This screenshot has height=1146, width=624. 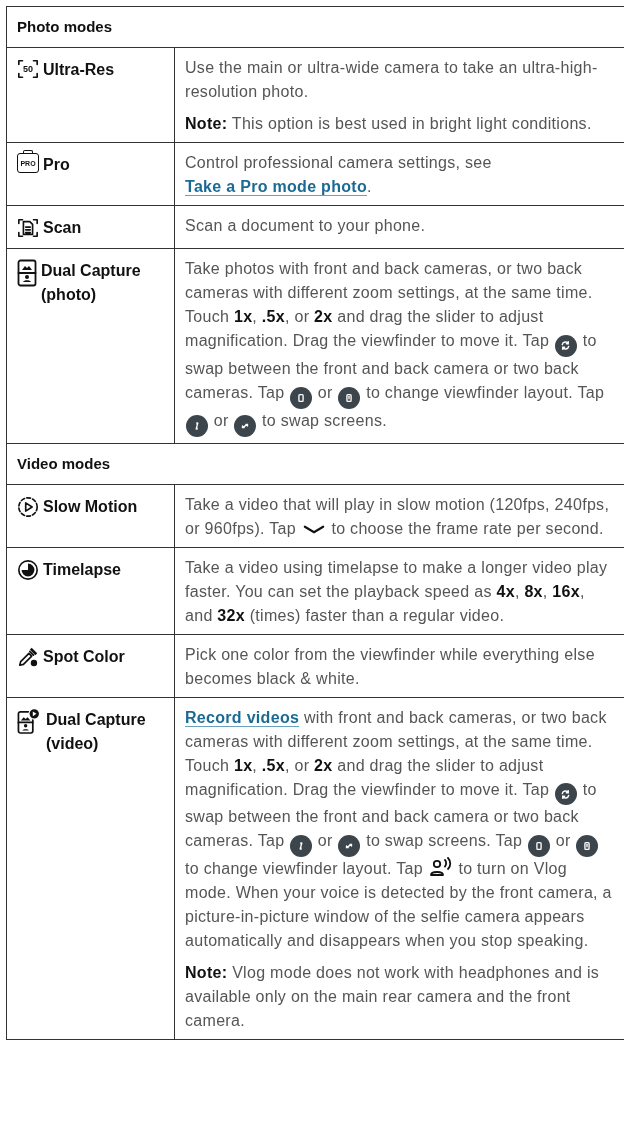 I want to click on mode-name: Pro, so click(x=56, y=165).